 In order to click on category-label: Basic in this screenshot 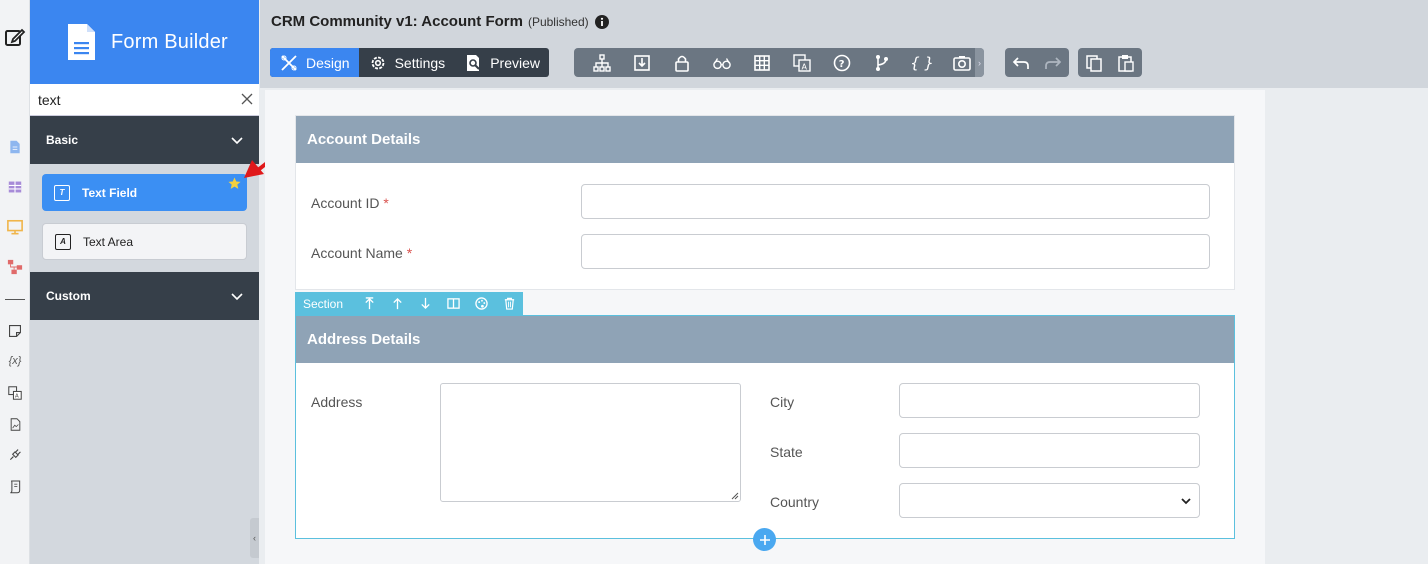, I will do `click(62, 140)`.